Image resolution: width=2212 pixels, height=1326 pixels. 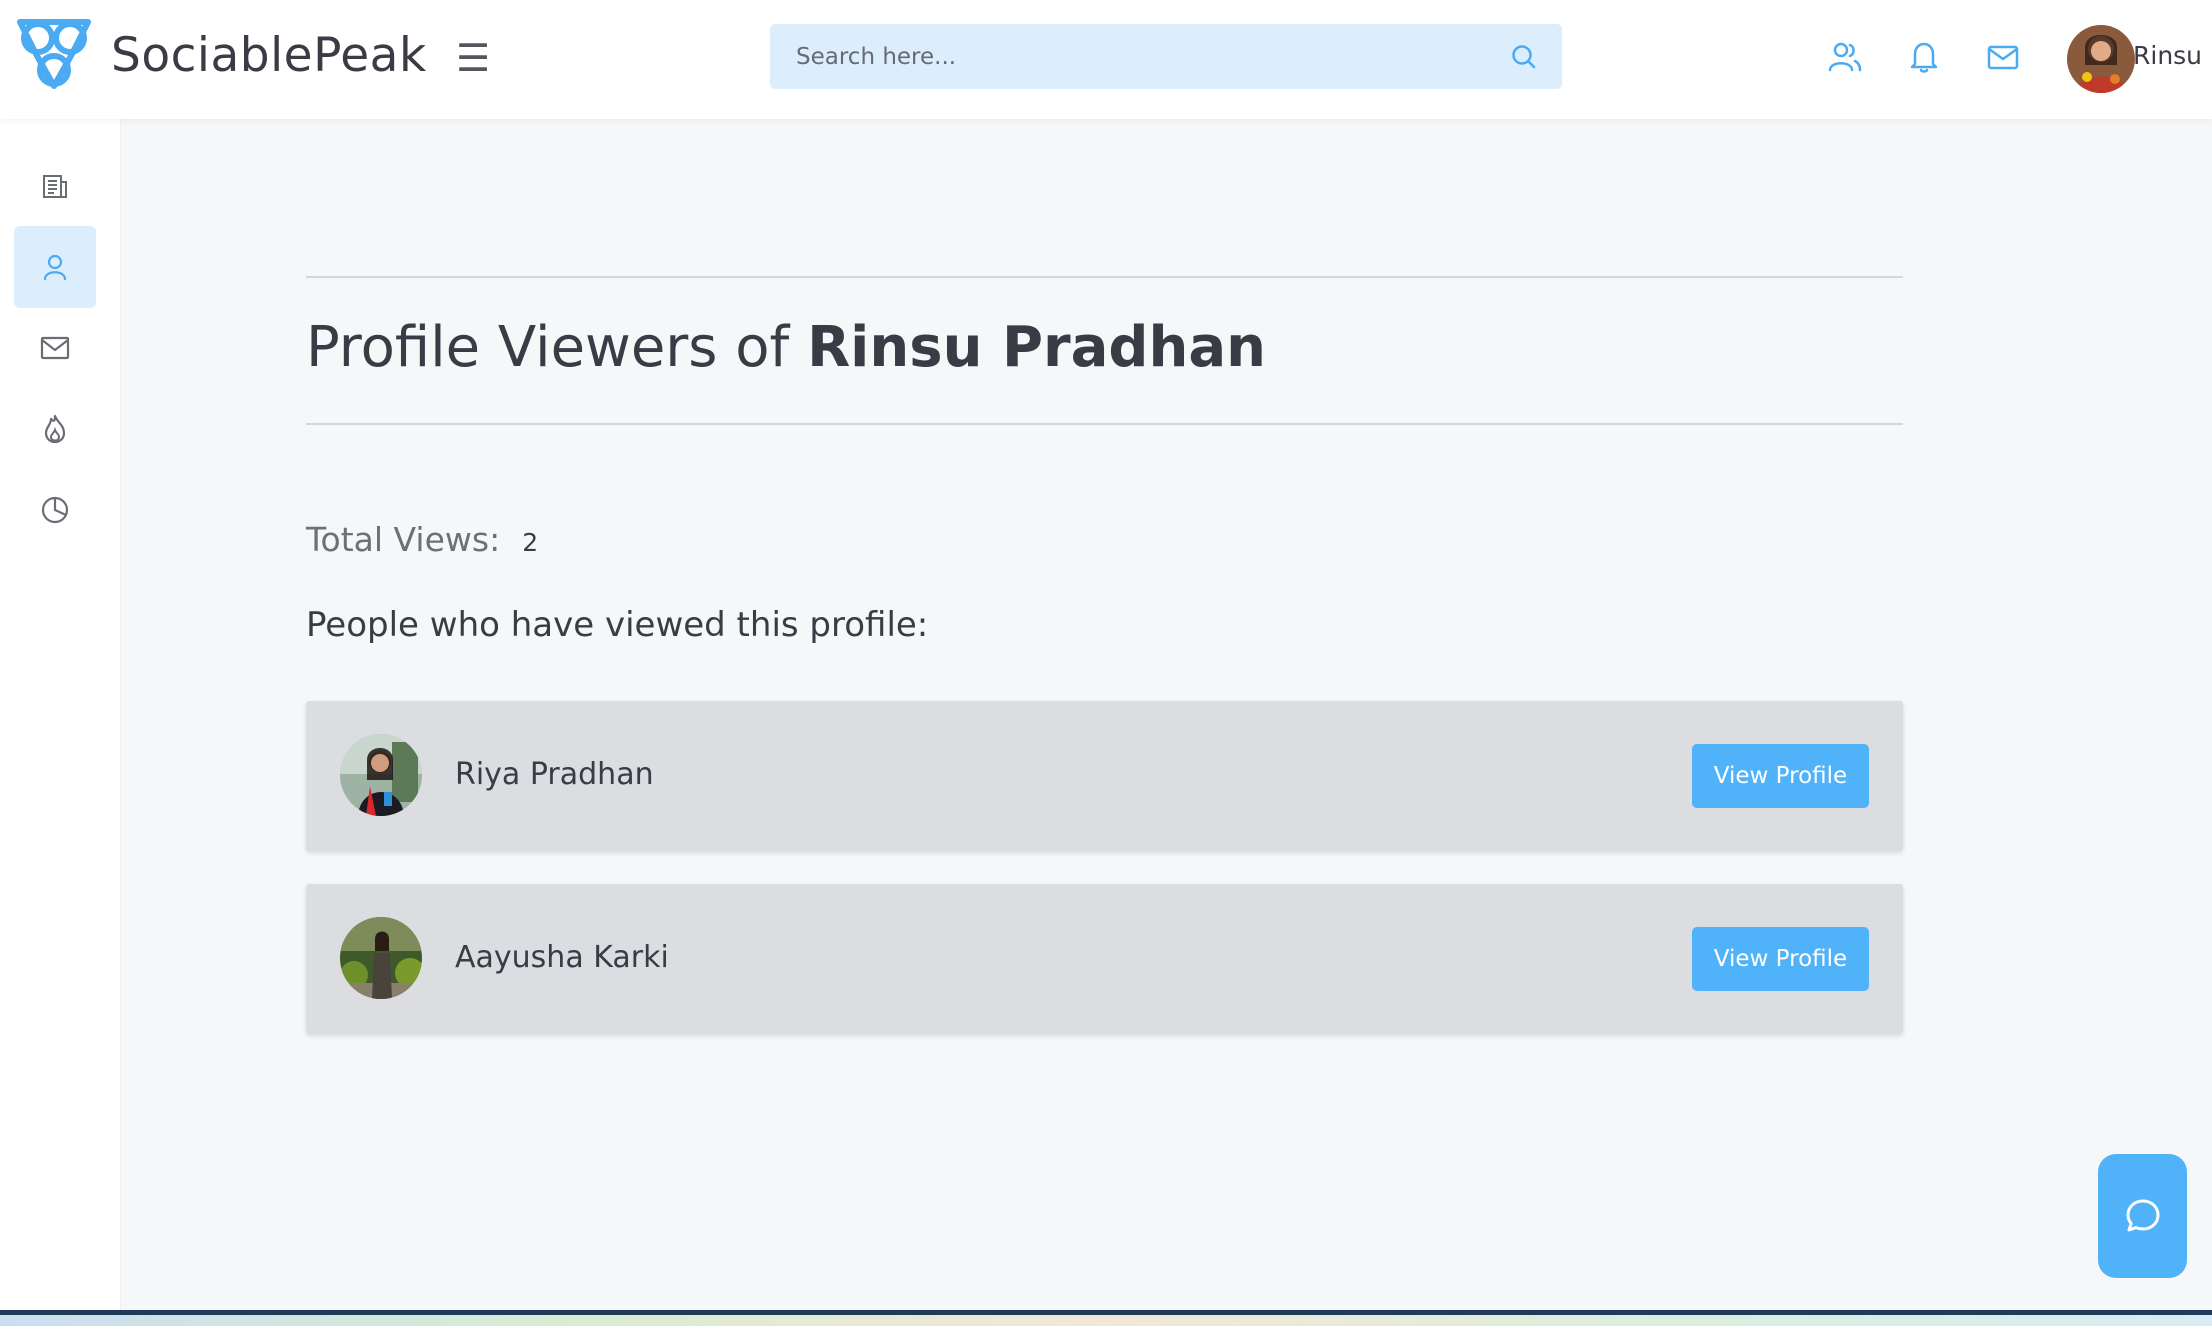 I want to click on fire-icon, so click(x=55, y=429).